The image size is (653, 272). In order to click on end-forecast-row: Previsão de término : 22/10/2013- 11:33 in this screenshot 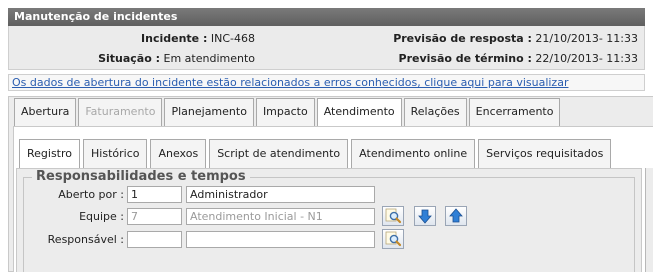, I will do `click(518, 59)`.